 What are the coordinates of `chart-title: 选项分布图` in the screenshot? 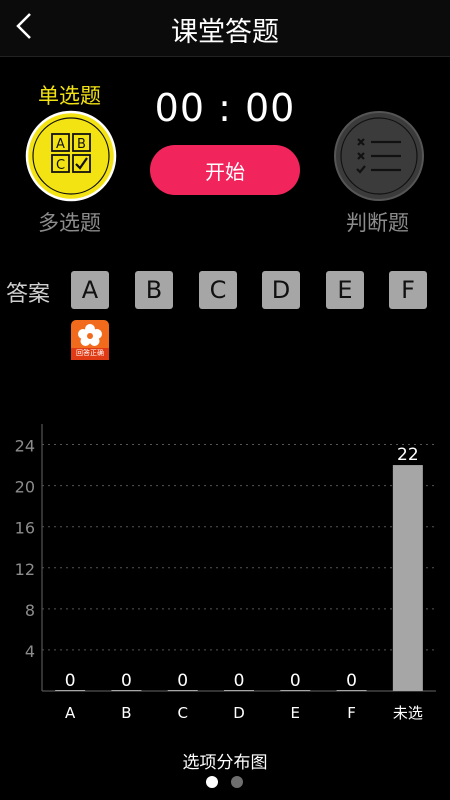 It's located at (225, 763).